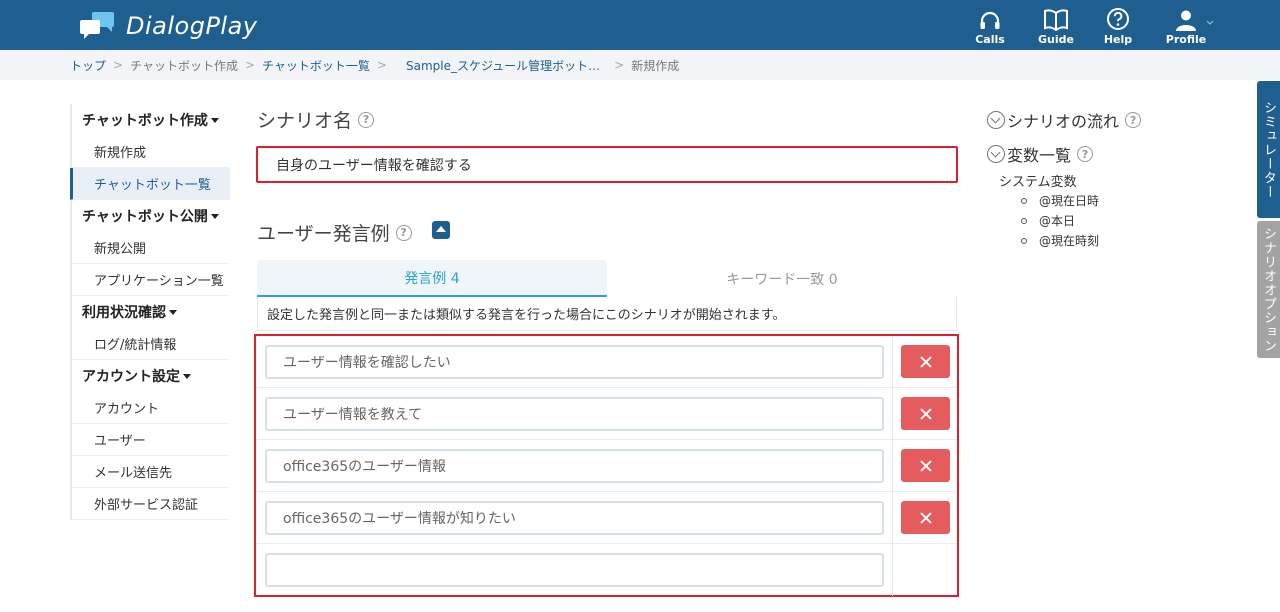  What do you see at coordinates (367, 363) in the screenshot?
I see `utterance-text: ユーザー情報を確認したい` at bounding box center [367, 363].